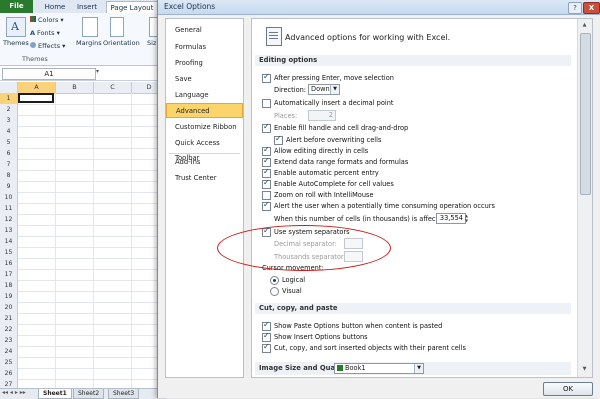 The width and height of the screenshot is (600, 399). Describe the element at coordinates (340, 368) in the screenshot. I see `excel-workbook-icon` at that location.